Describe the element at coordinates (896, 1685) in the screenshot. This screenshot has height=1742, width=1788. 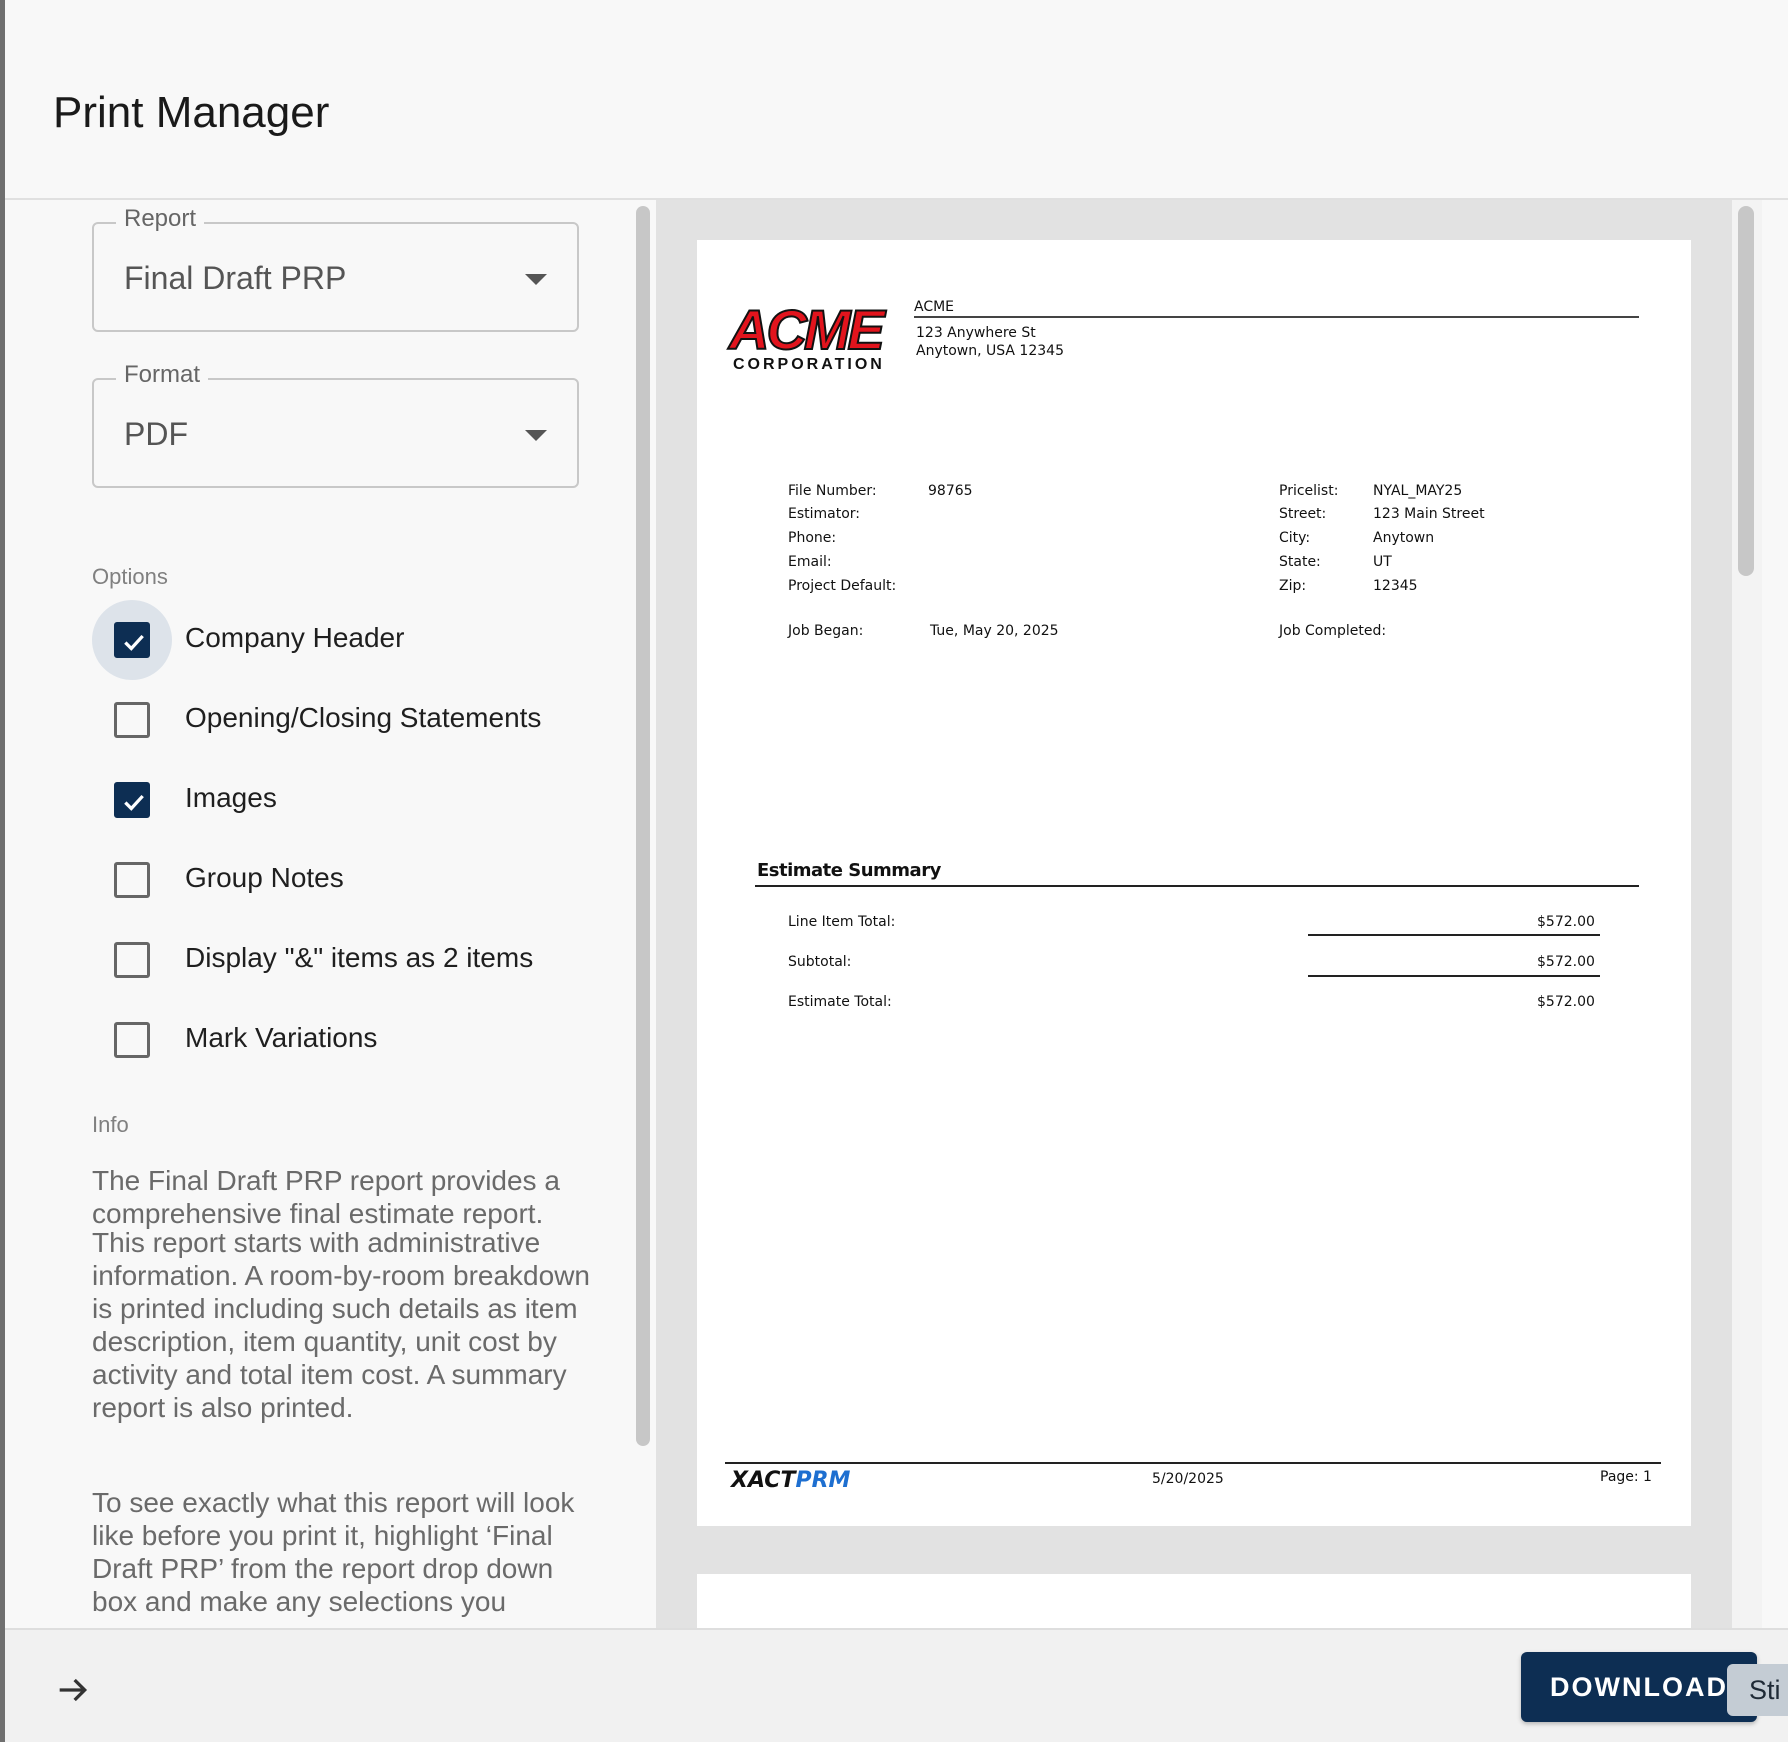
I see `footer-bar: DOWNLOAD Sti` at that location.